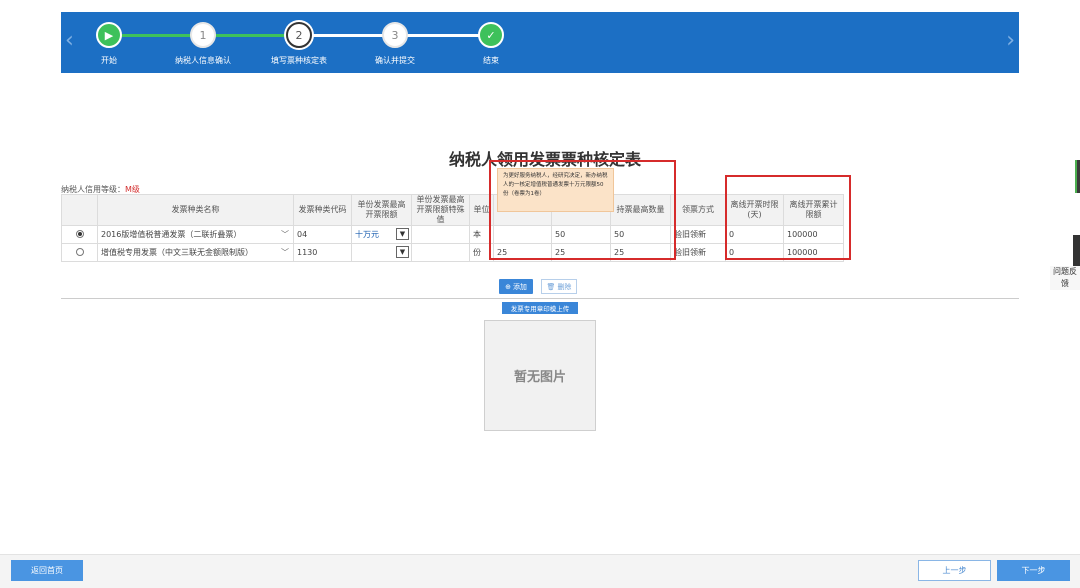 The width and height of the screenshot is (1080, 588). Describe the element at coordinates (322, 252) in the screenshot. I see `invoice-code-cell: 1130` at that location.